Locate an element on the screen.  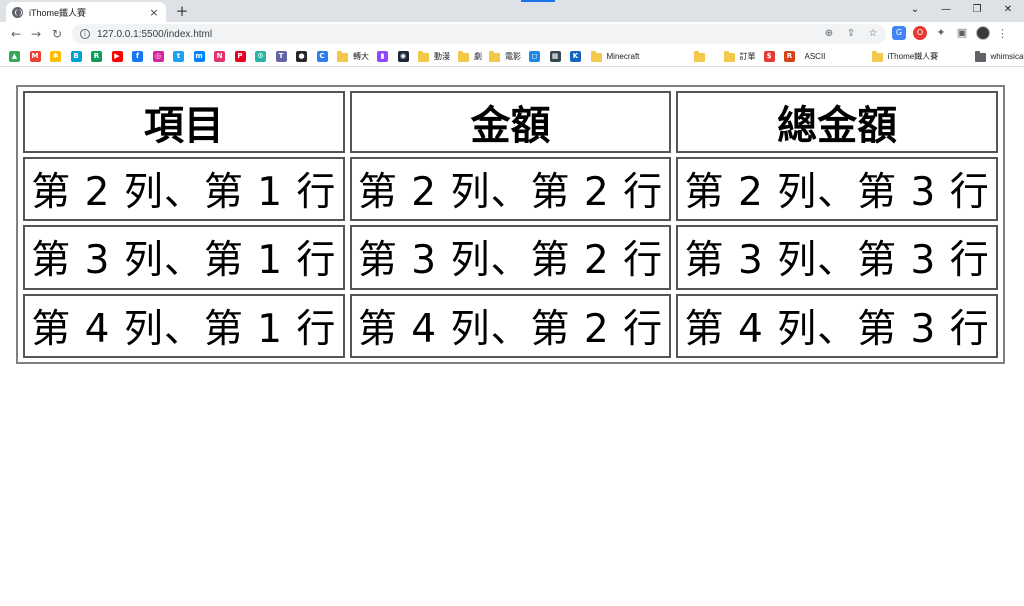
github-icon: ● is located at coordinates (301, 56).